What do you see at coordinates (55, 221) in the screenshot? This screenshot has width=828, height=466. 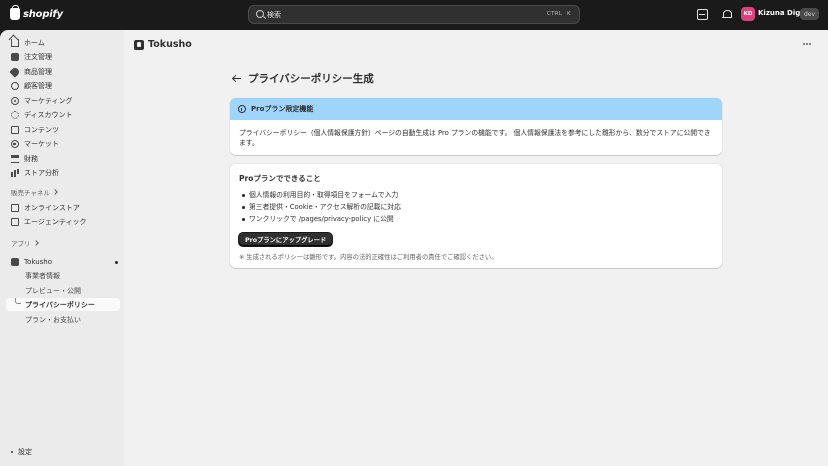 I see `sidebar-item-label: エージェンティック` at bounding box center [55, 221].